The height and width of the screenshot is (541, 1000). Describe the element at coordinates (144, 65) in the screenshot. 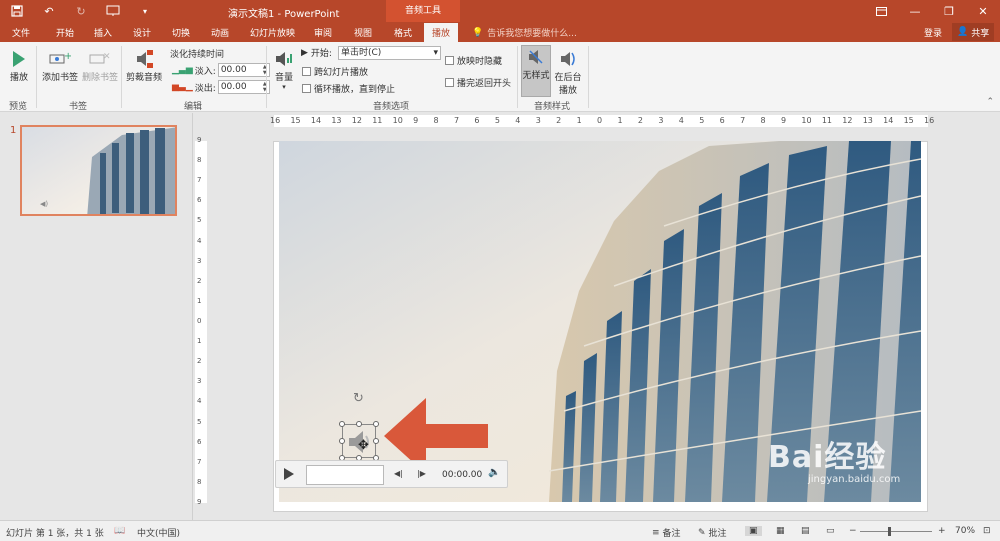

I see `trim-audio-button: 剪裁音频` at that location.